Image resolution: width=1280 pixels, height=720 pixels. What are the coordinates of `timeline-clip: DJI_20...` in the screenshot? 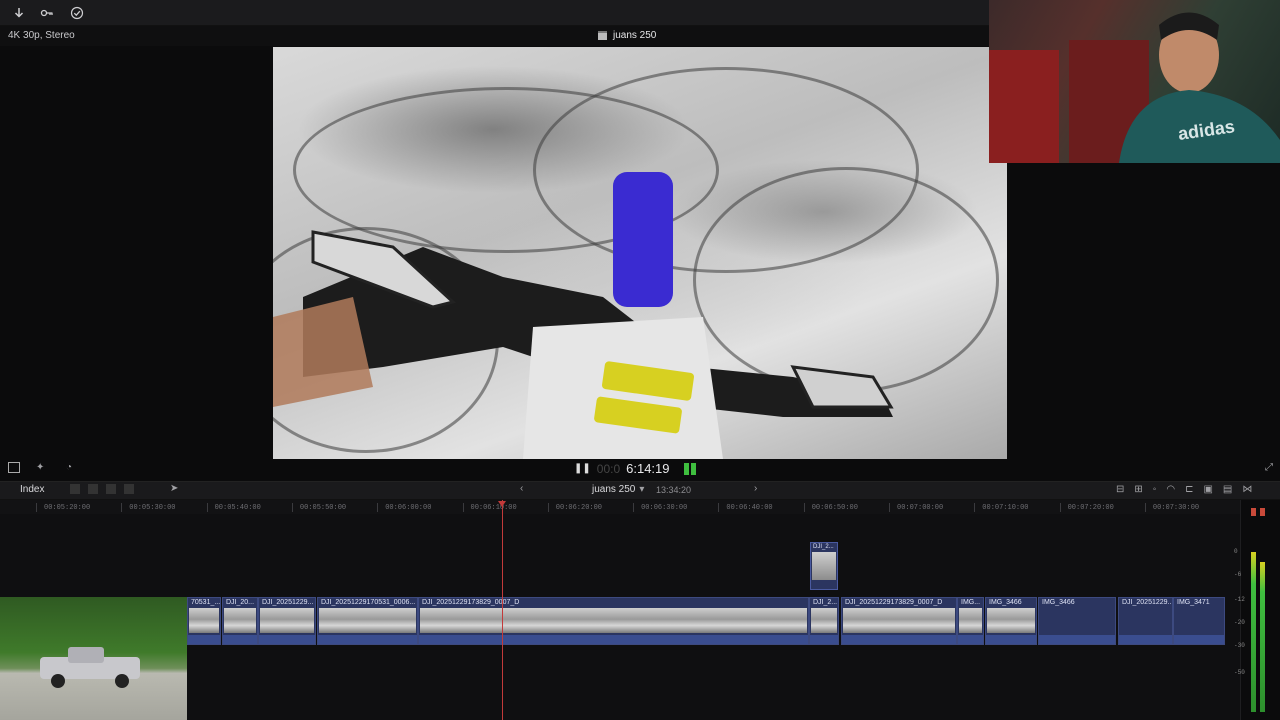 It's located at (240, 621).